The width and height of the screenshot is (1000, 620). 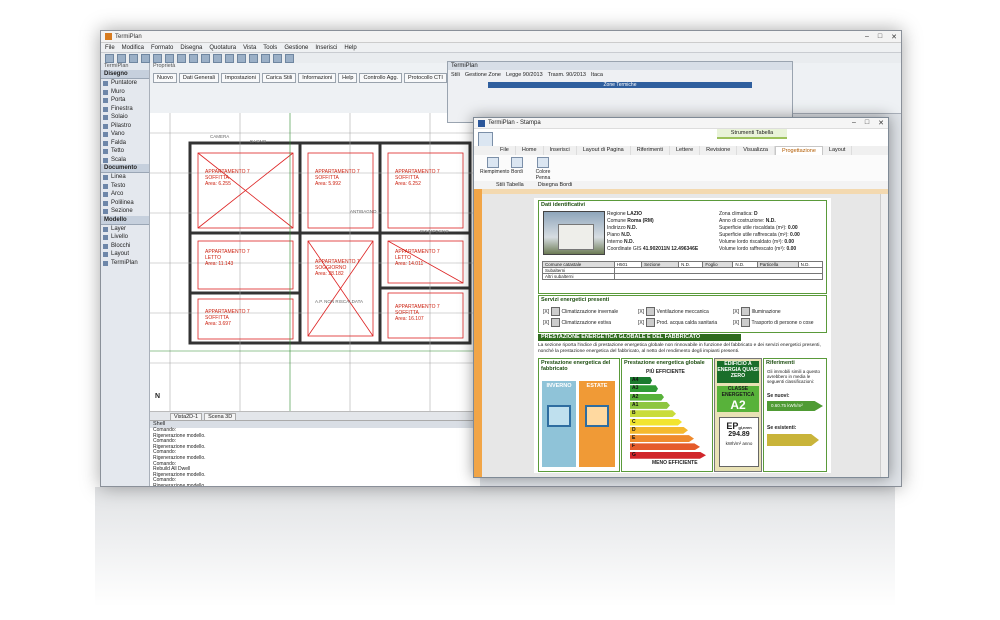 What do you see at coordinates (620, 85) in the screenshot?
I see `zone-header: Zone Termiche` at bounding box center [620, 85].